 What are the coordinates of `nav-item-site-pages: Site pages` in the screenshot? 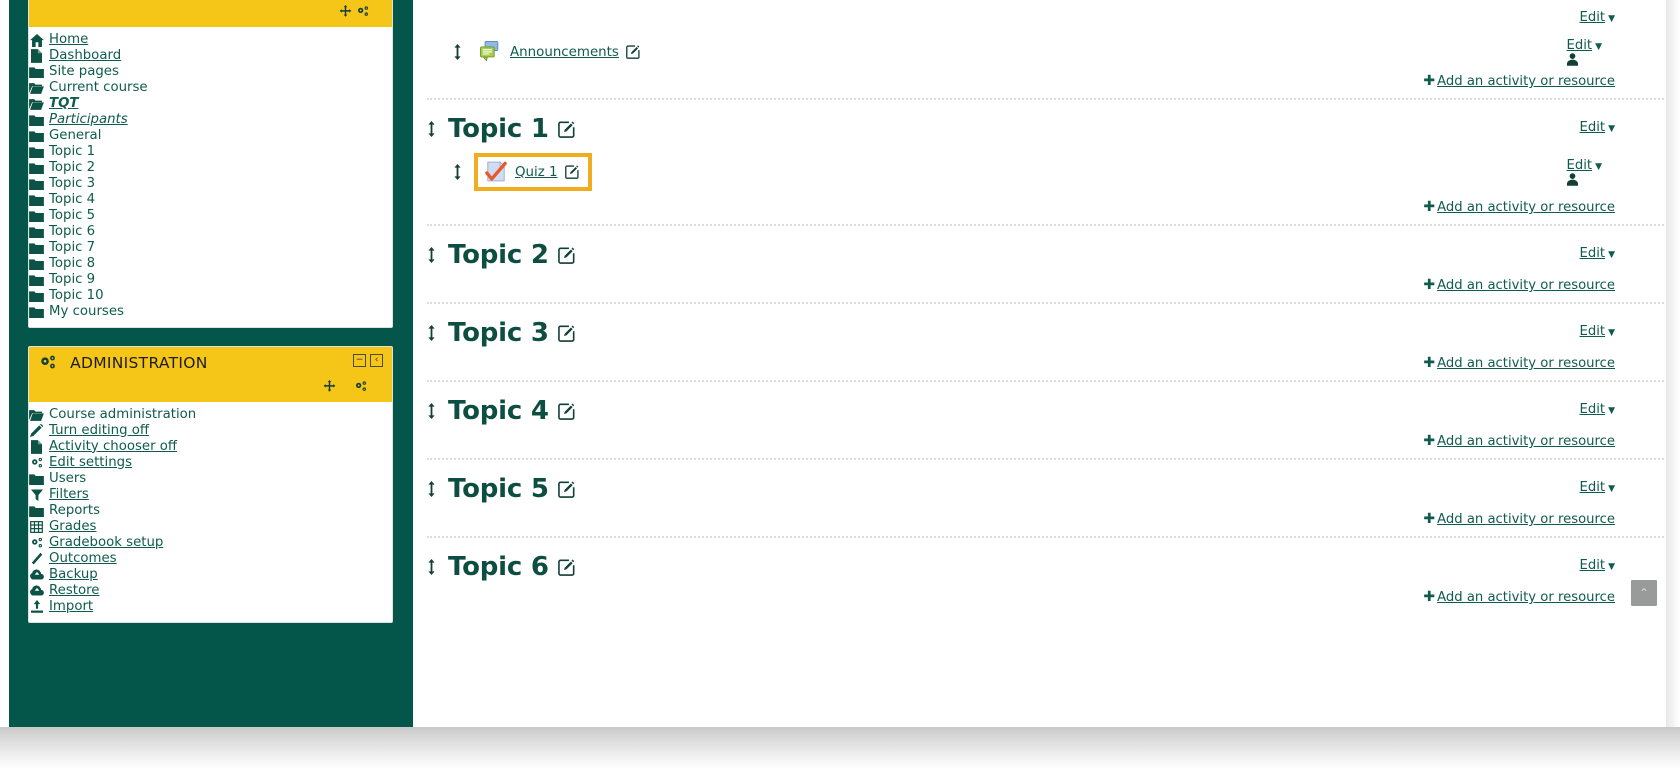 It's located at (210, 72).